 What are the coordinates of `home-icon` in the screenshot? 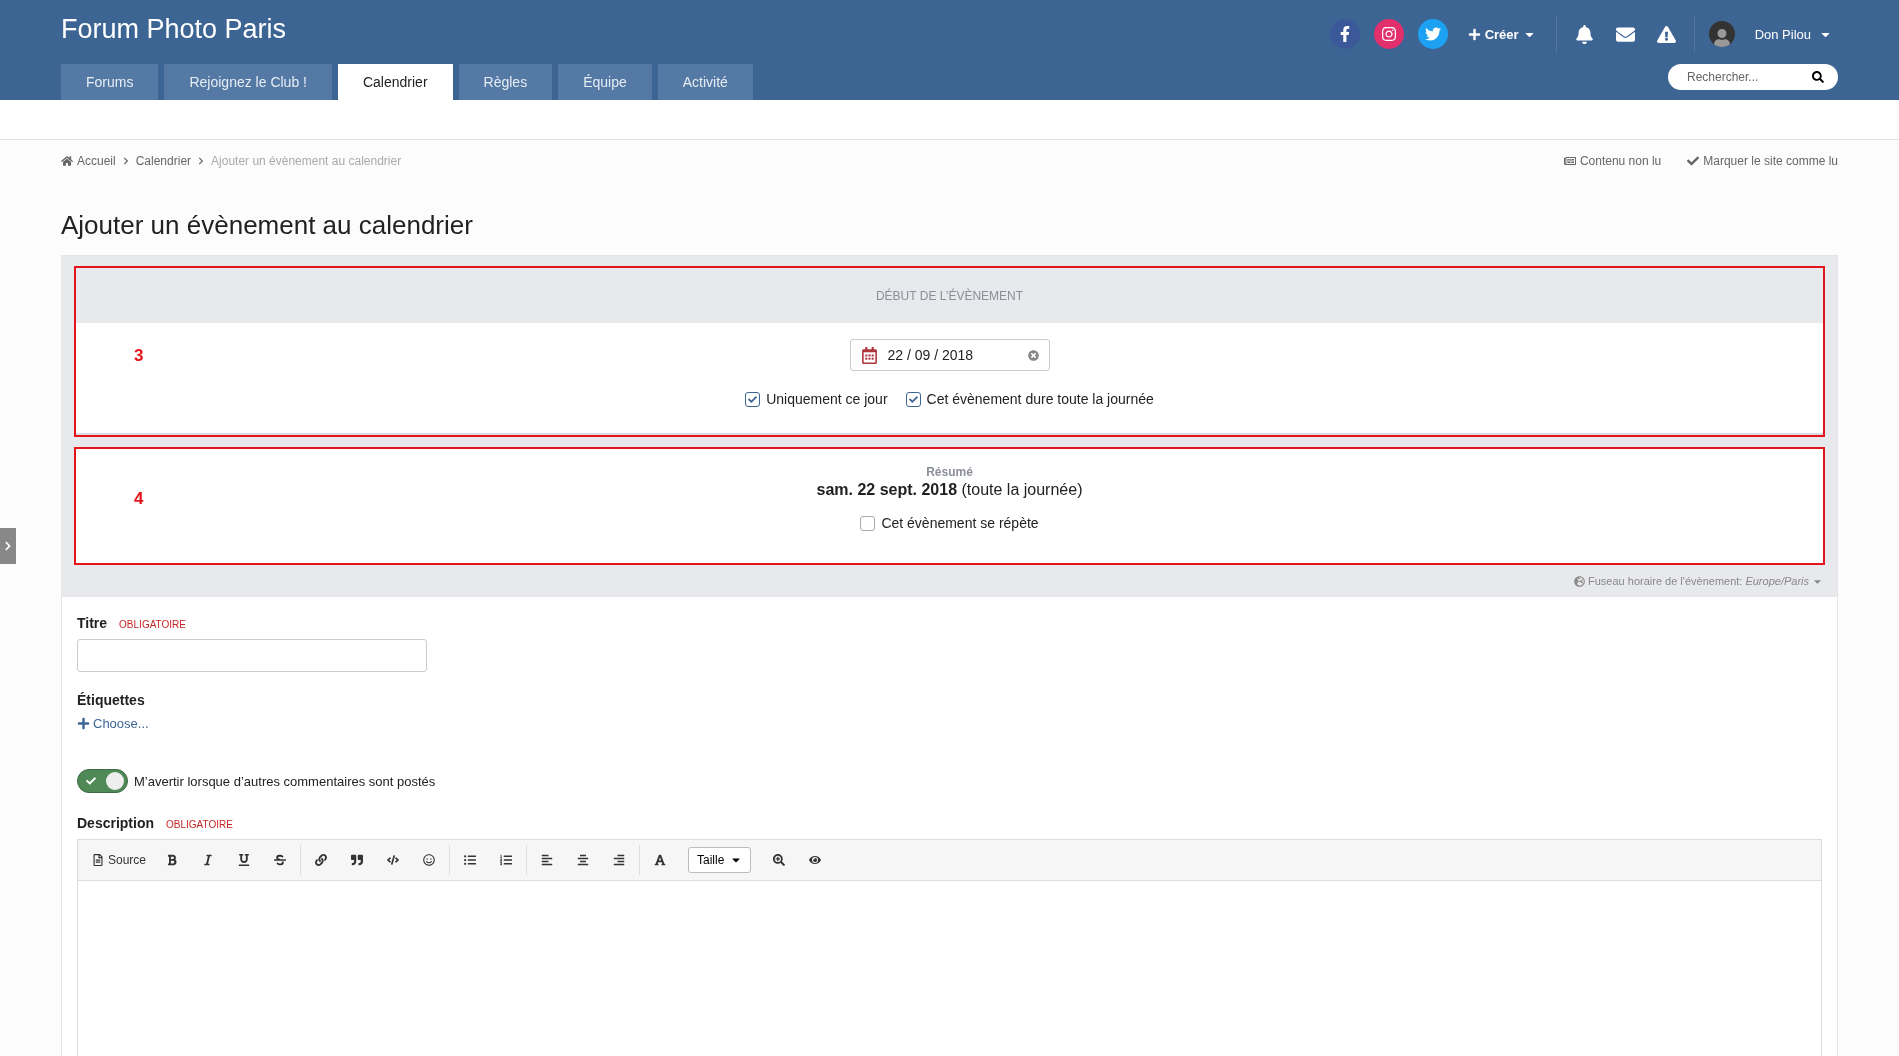 It's located at (67, 161).